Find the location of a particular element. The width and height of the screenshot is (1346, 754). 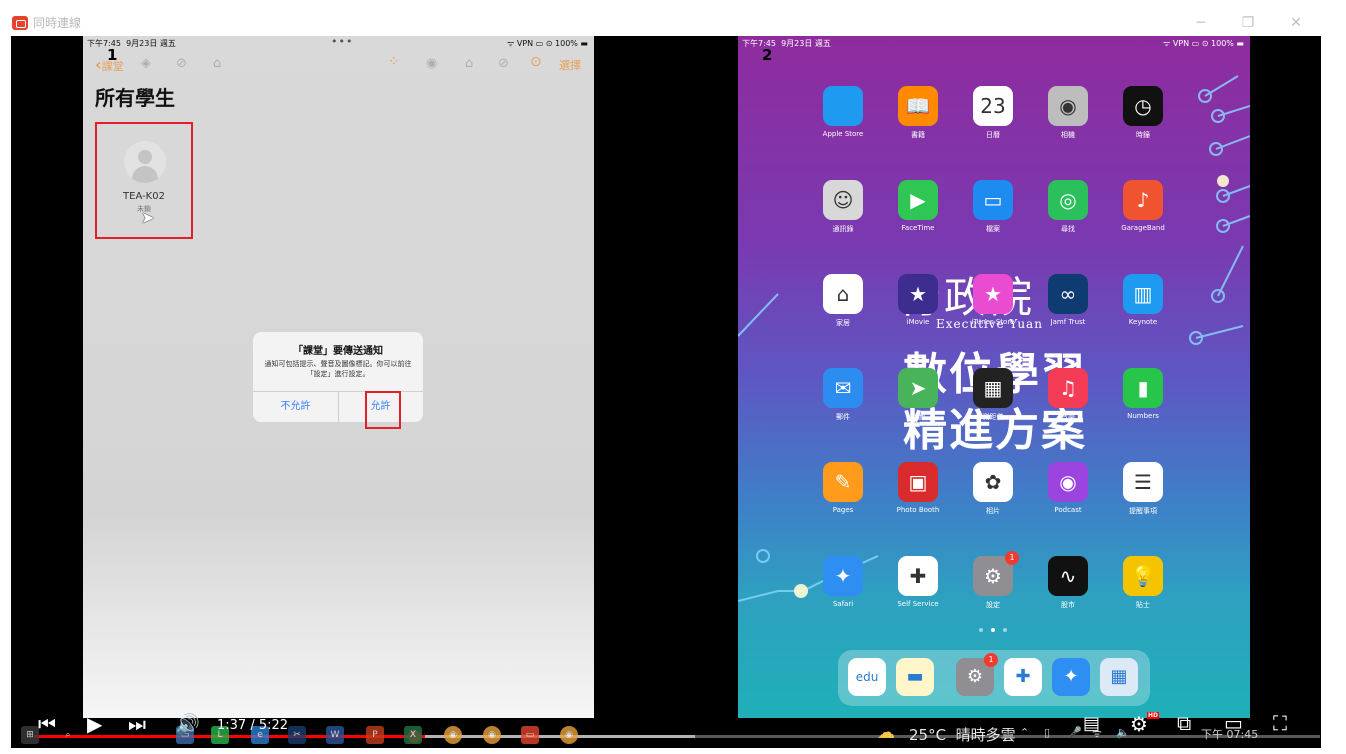

maximize-button: ❐ is located at coordinates (1248, 23).